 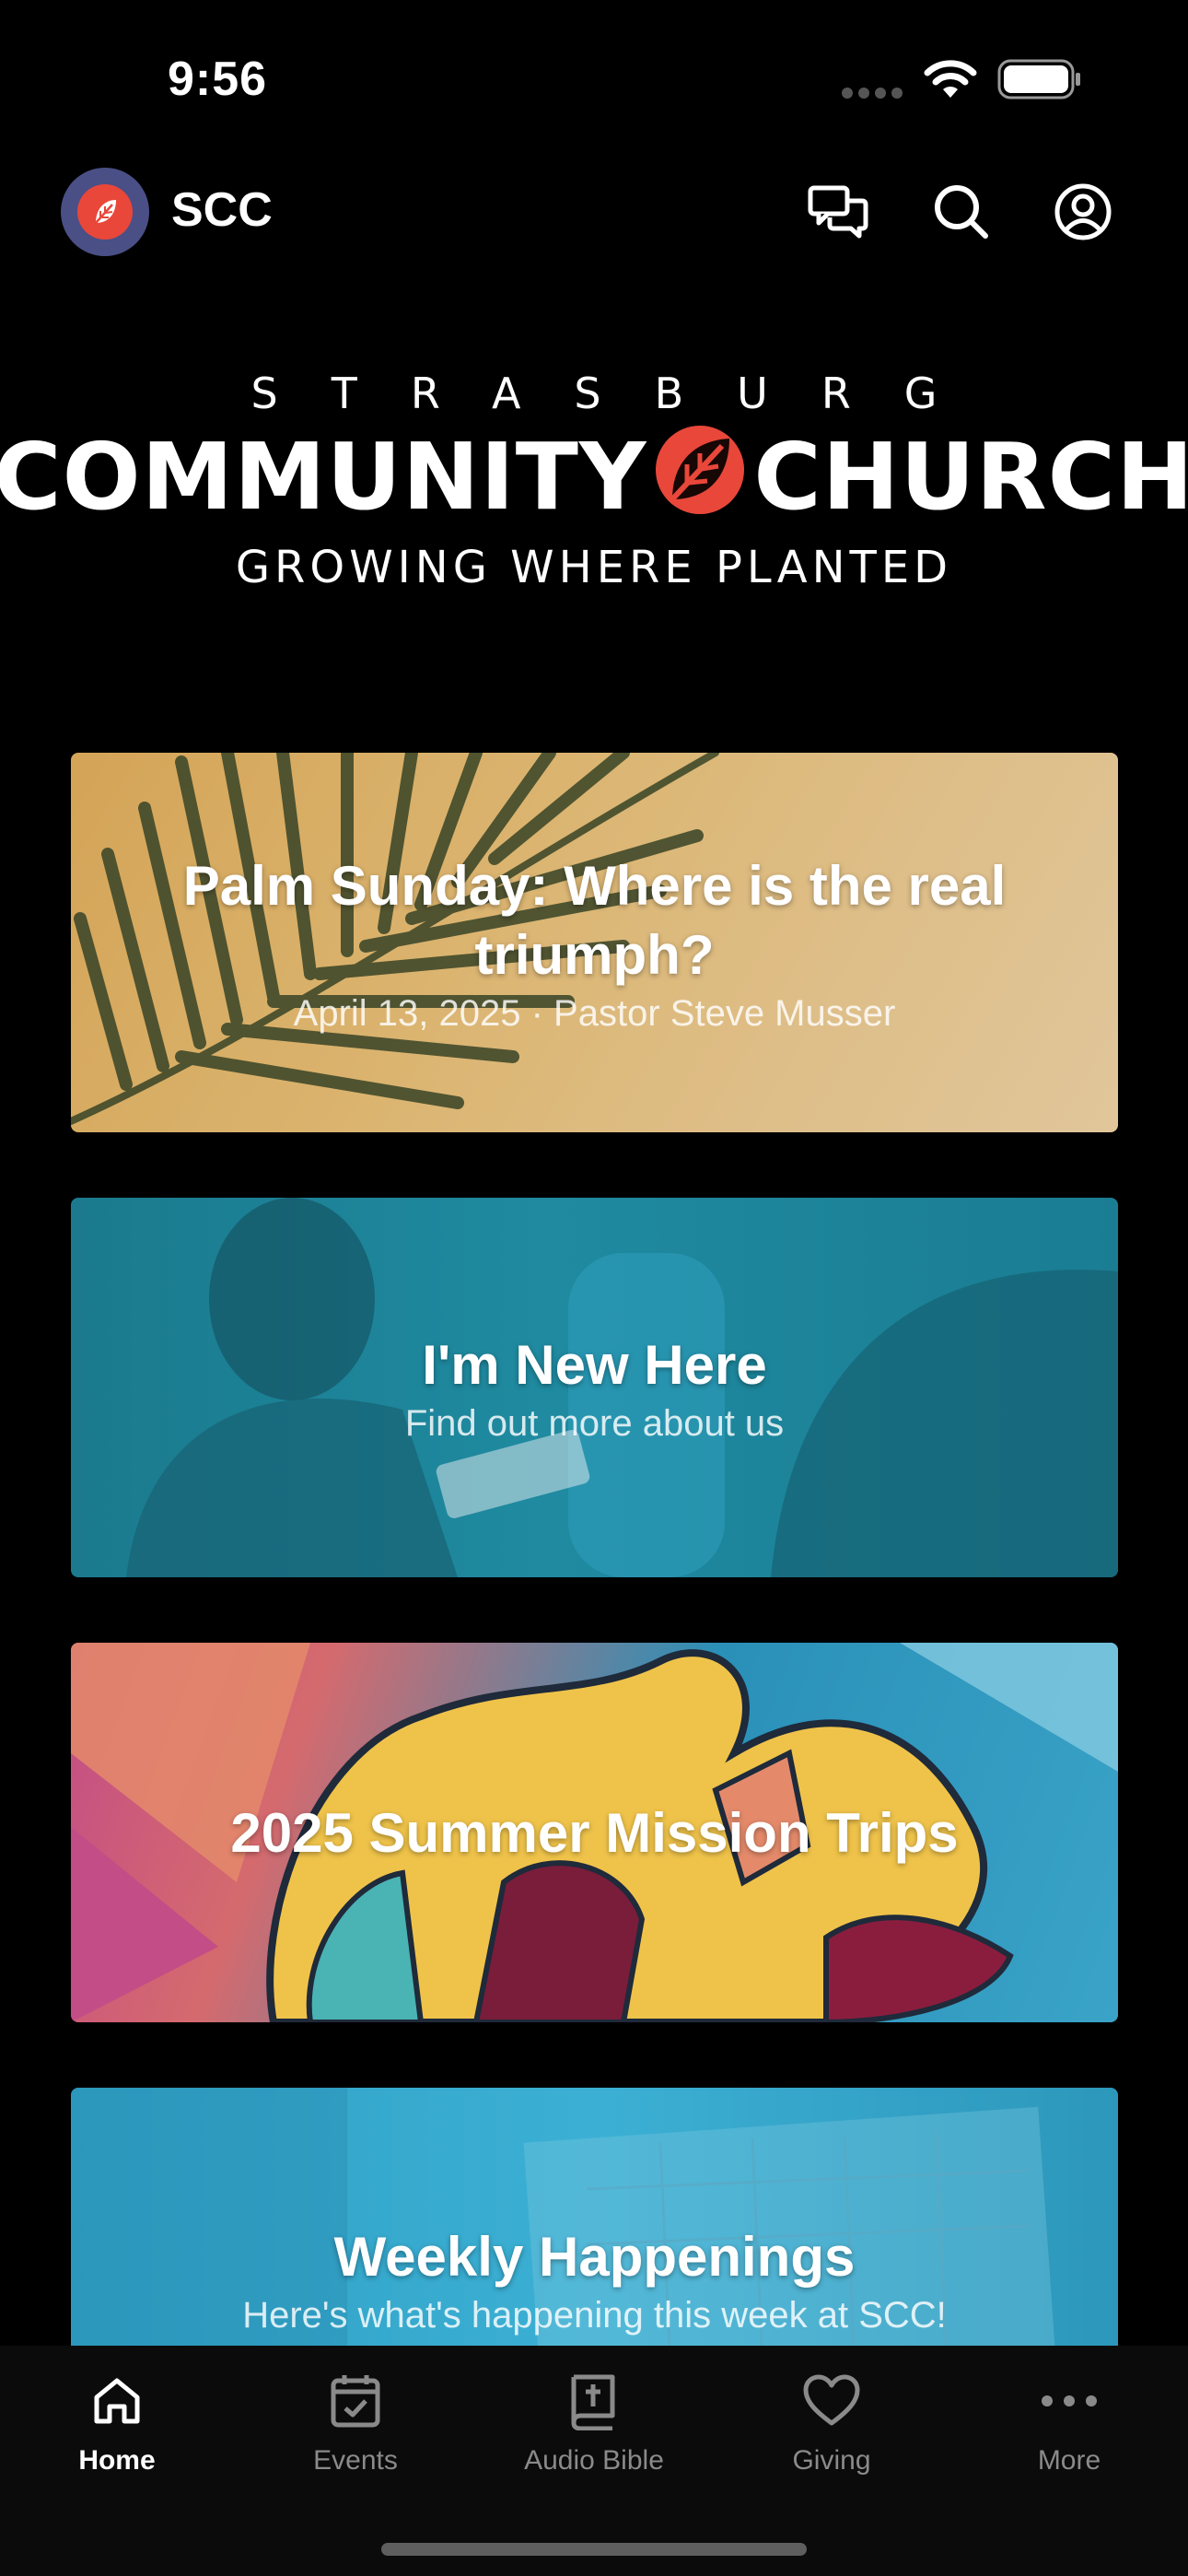 What do you see at coordinates (323, 477) in the screenshot?
I see `logo-community: COMMUNITY` at bounding box center [323, 477].